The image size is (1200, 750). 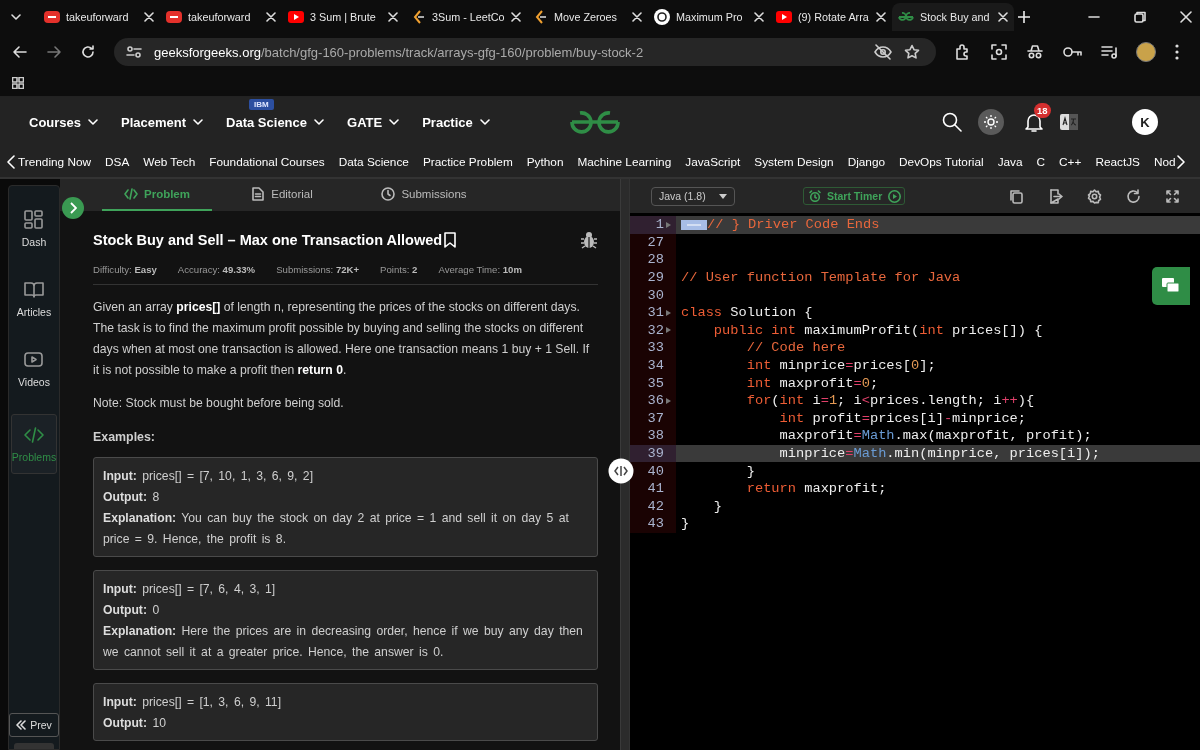 What do you see at coordinates (34, 369) in the screenshot?
I see `sidebar-item: Videos` at bounding box center [34, 369].